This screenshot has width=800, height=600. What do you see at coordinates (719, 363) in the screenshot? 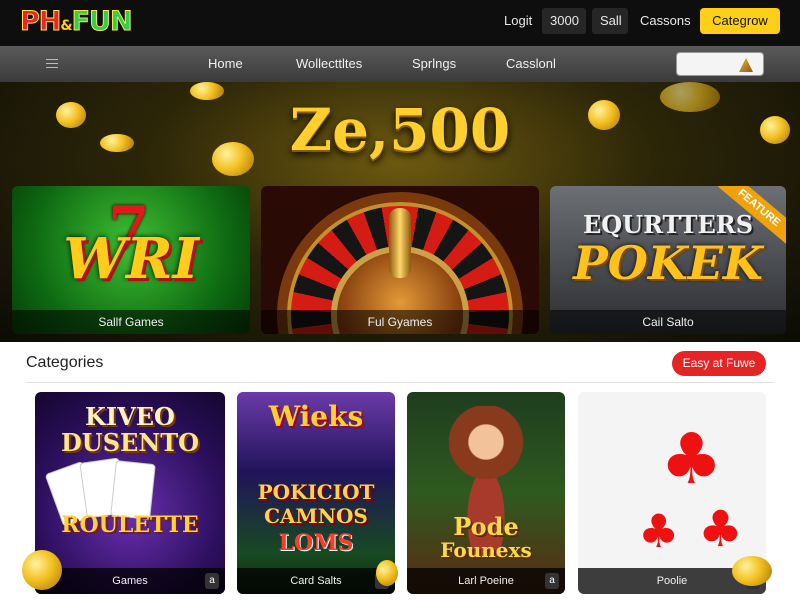
I see `categories-action-button: Easy at Fuwe` at bounding box center [719, 363].